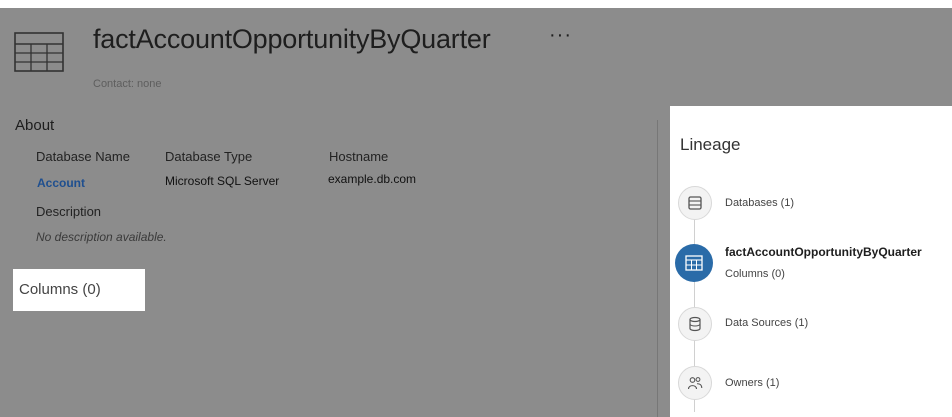  Describe the element at coordinates (101, 237) in the screenshot. I see `description-value: No description available.` at that location.